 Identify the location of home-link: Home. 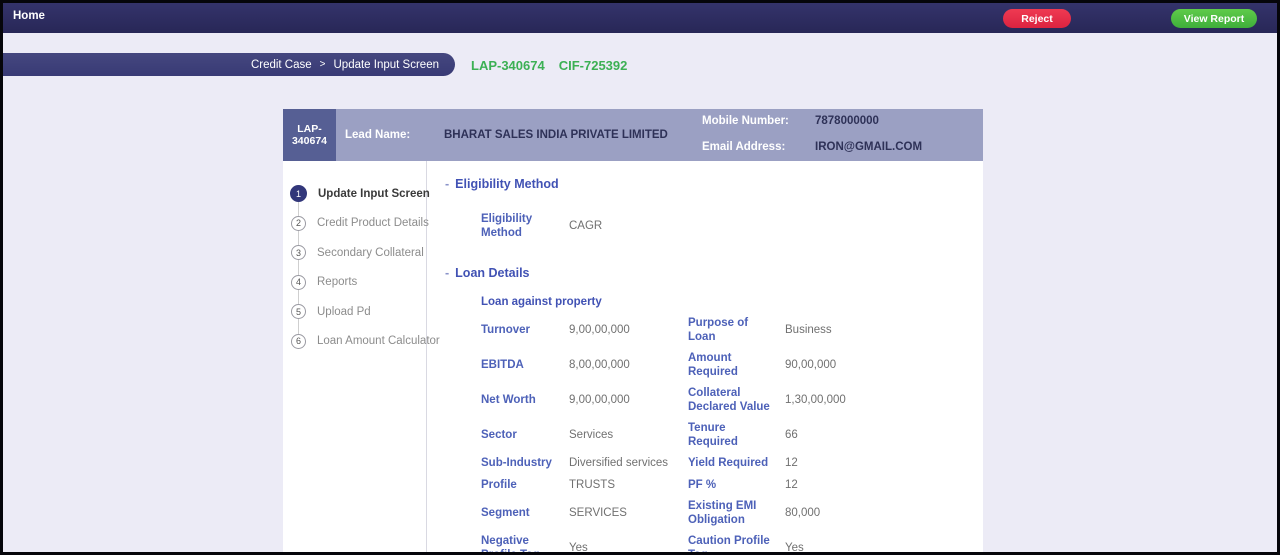
(29, 16).